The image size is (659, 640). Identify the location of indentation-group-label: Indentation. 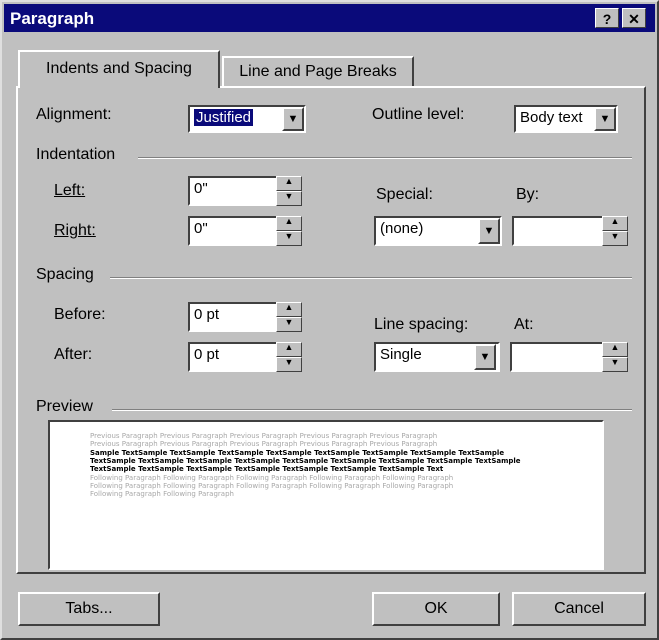
(76, 154).